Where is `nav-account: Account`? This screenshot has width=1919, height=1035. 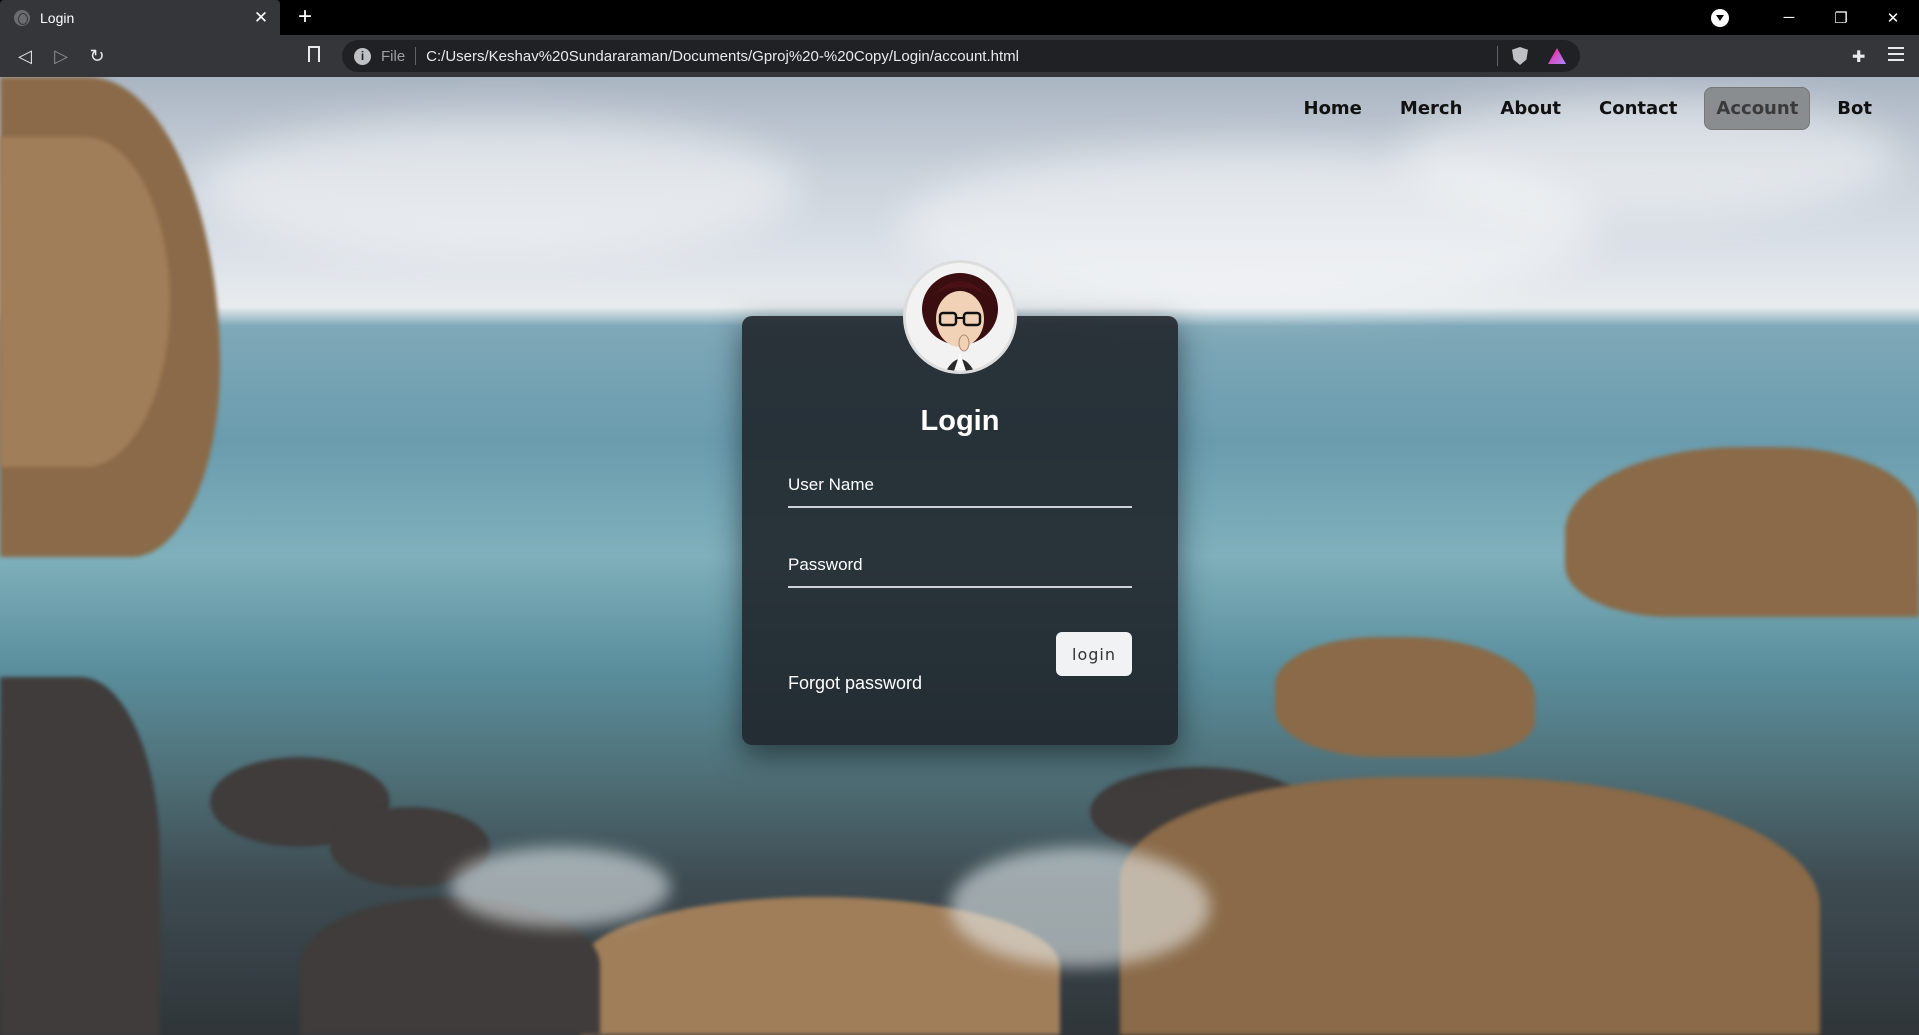
nav-account: Account is located at coordinates (1757, 108).